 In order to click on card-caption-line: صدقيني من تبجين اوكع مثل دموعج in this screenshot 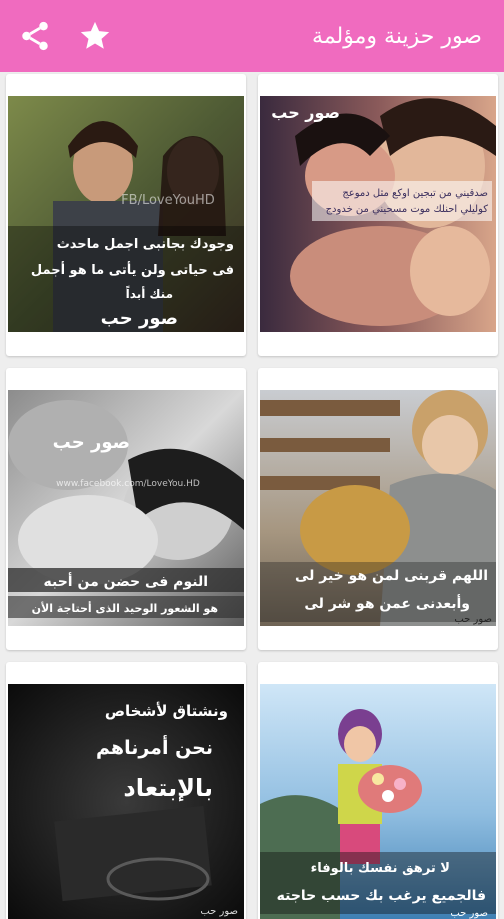, I will do `click(415, 193)`.